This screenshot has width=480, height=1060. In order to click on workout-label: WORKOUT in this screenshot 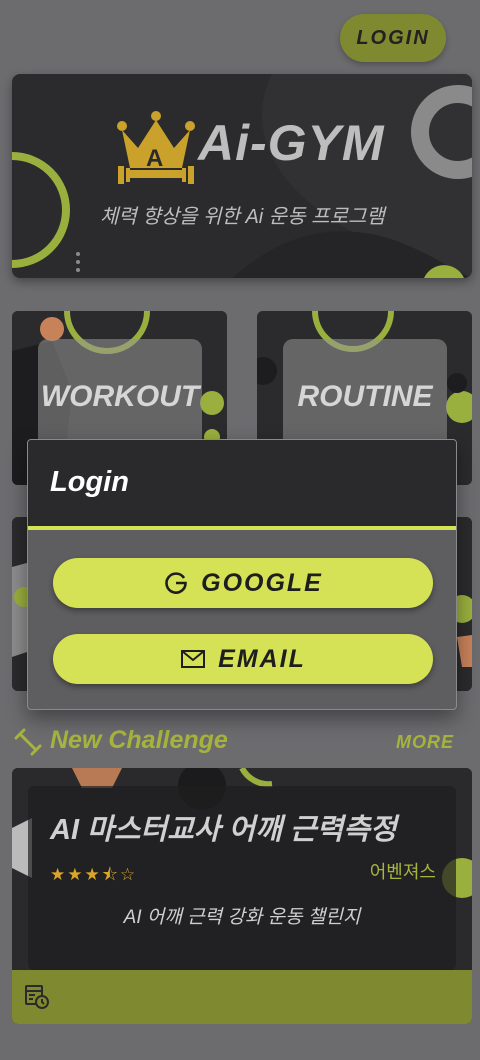, I will do `click(120, 396)`.